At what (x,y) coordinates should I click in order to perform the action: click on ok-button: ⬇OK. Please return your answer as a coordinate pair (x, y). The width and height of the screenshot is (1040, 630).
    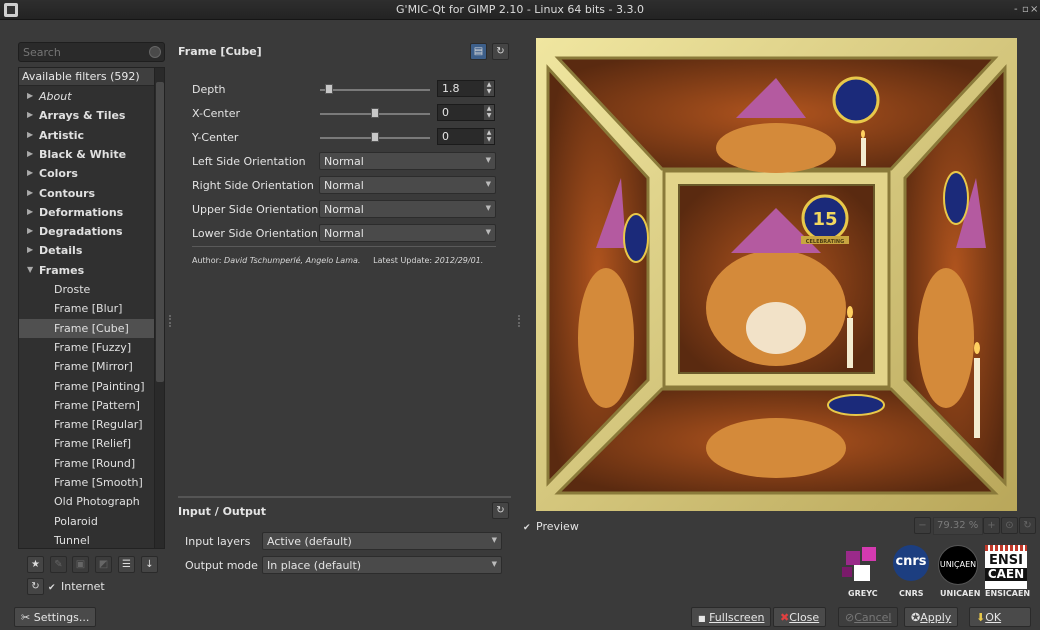
    Looking at the image, I should click on (1000, 617).